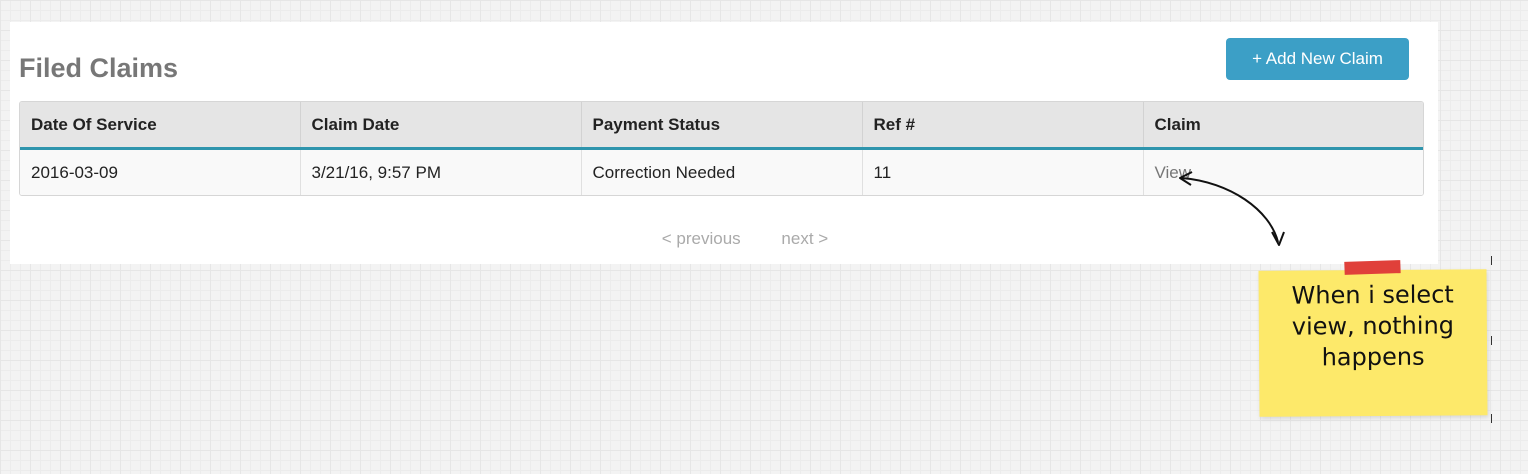 This screenshot has width=1528, height=474. Describe the element at coordinates (1372, 295) in the screenshot. I see `note-line: When i select` at that location.